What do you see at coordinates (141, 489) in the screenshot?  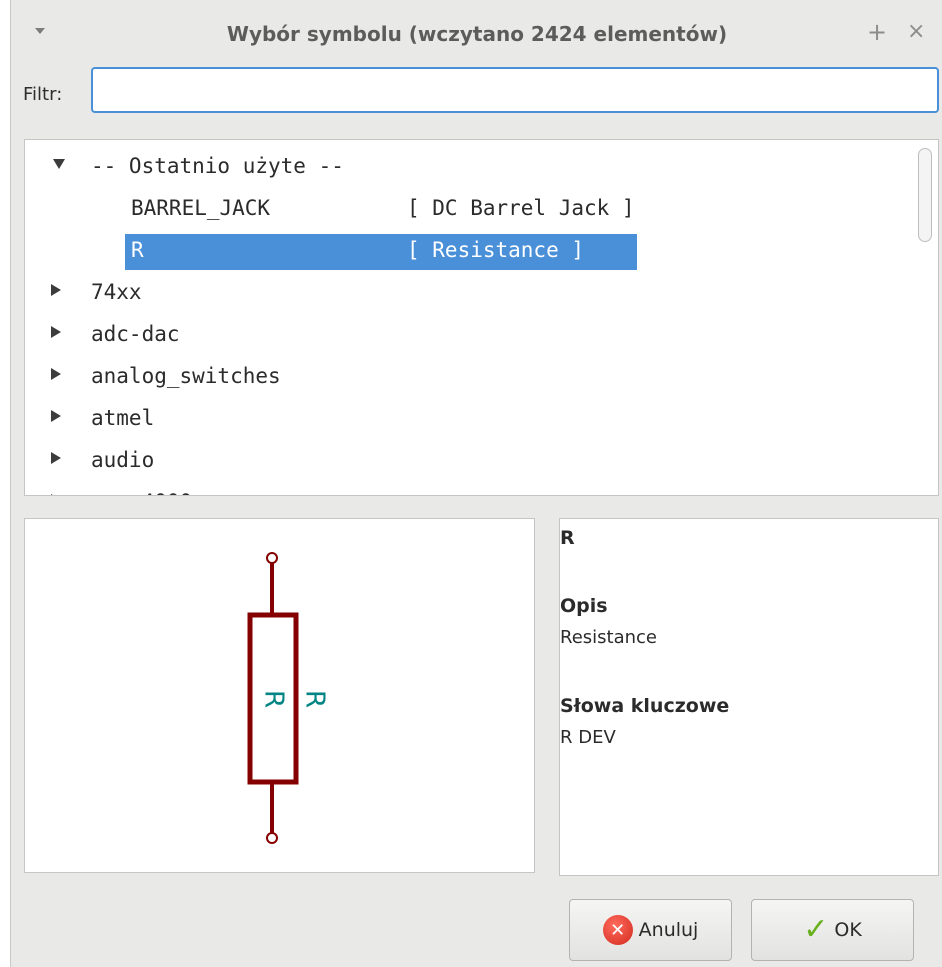 I see `tree-library: cmos4000` at bounding box center [141, 489].